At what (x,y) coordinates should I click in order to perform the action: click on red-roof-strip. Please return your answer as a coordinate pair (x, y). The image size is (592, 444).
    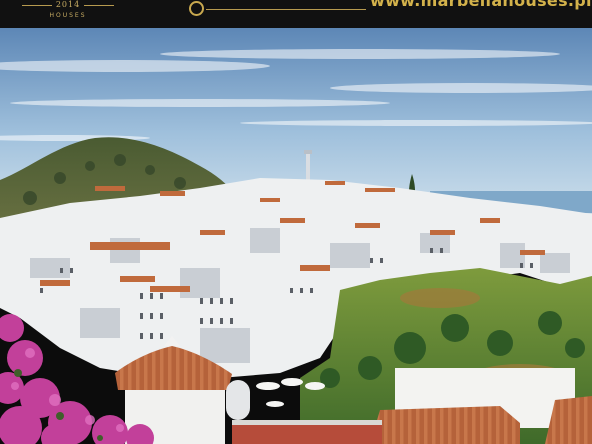
    Looking at the image, I should click on (307, 434).